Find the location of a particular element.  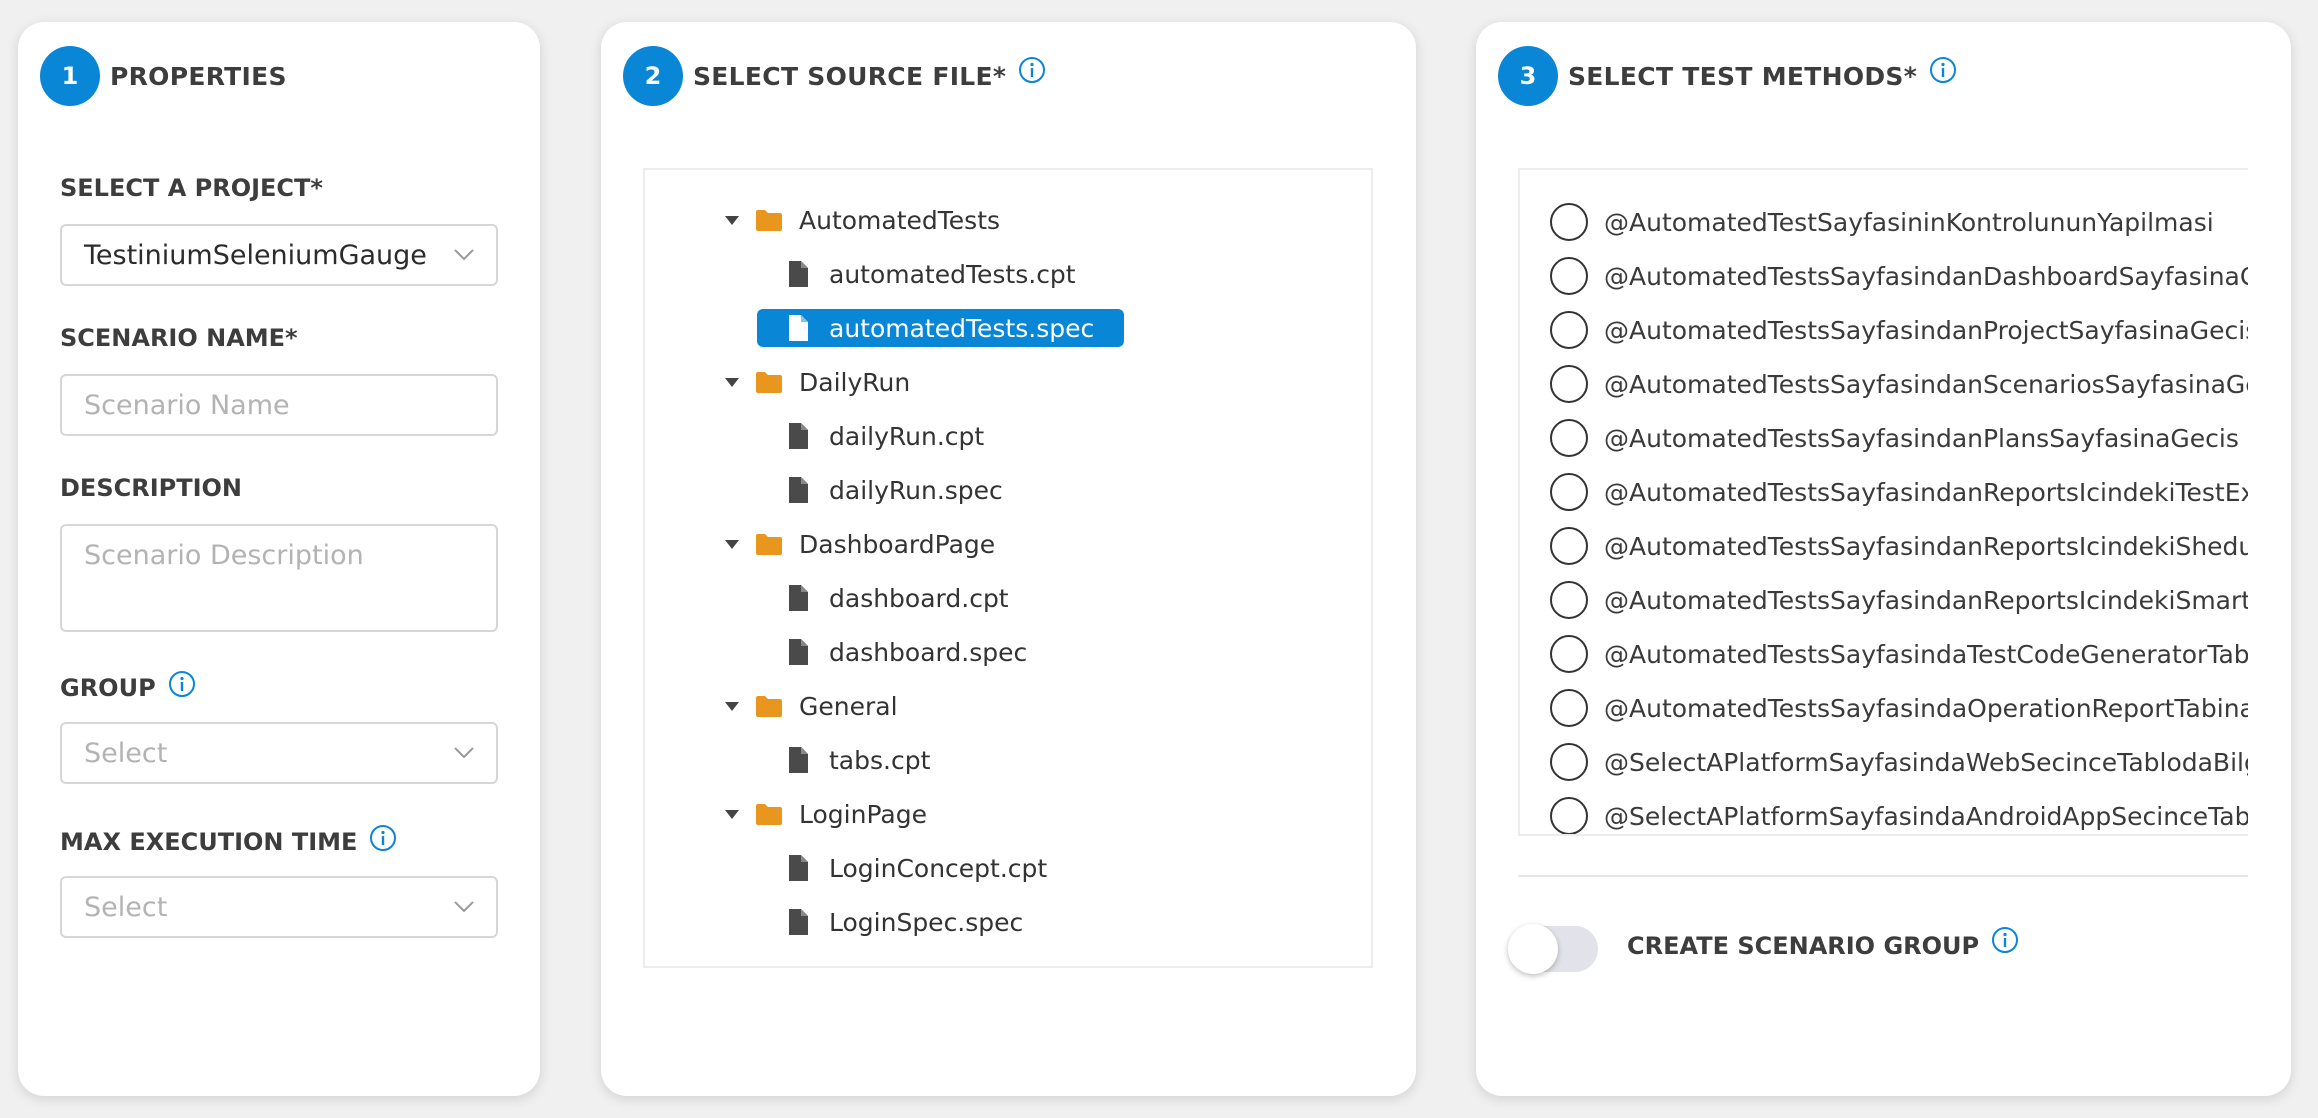

tree-file: dailyRun.cpt is located at coordinates (885, 436).